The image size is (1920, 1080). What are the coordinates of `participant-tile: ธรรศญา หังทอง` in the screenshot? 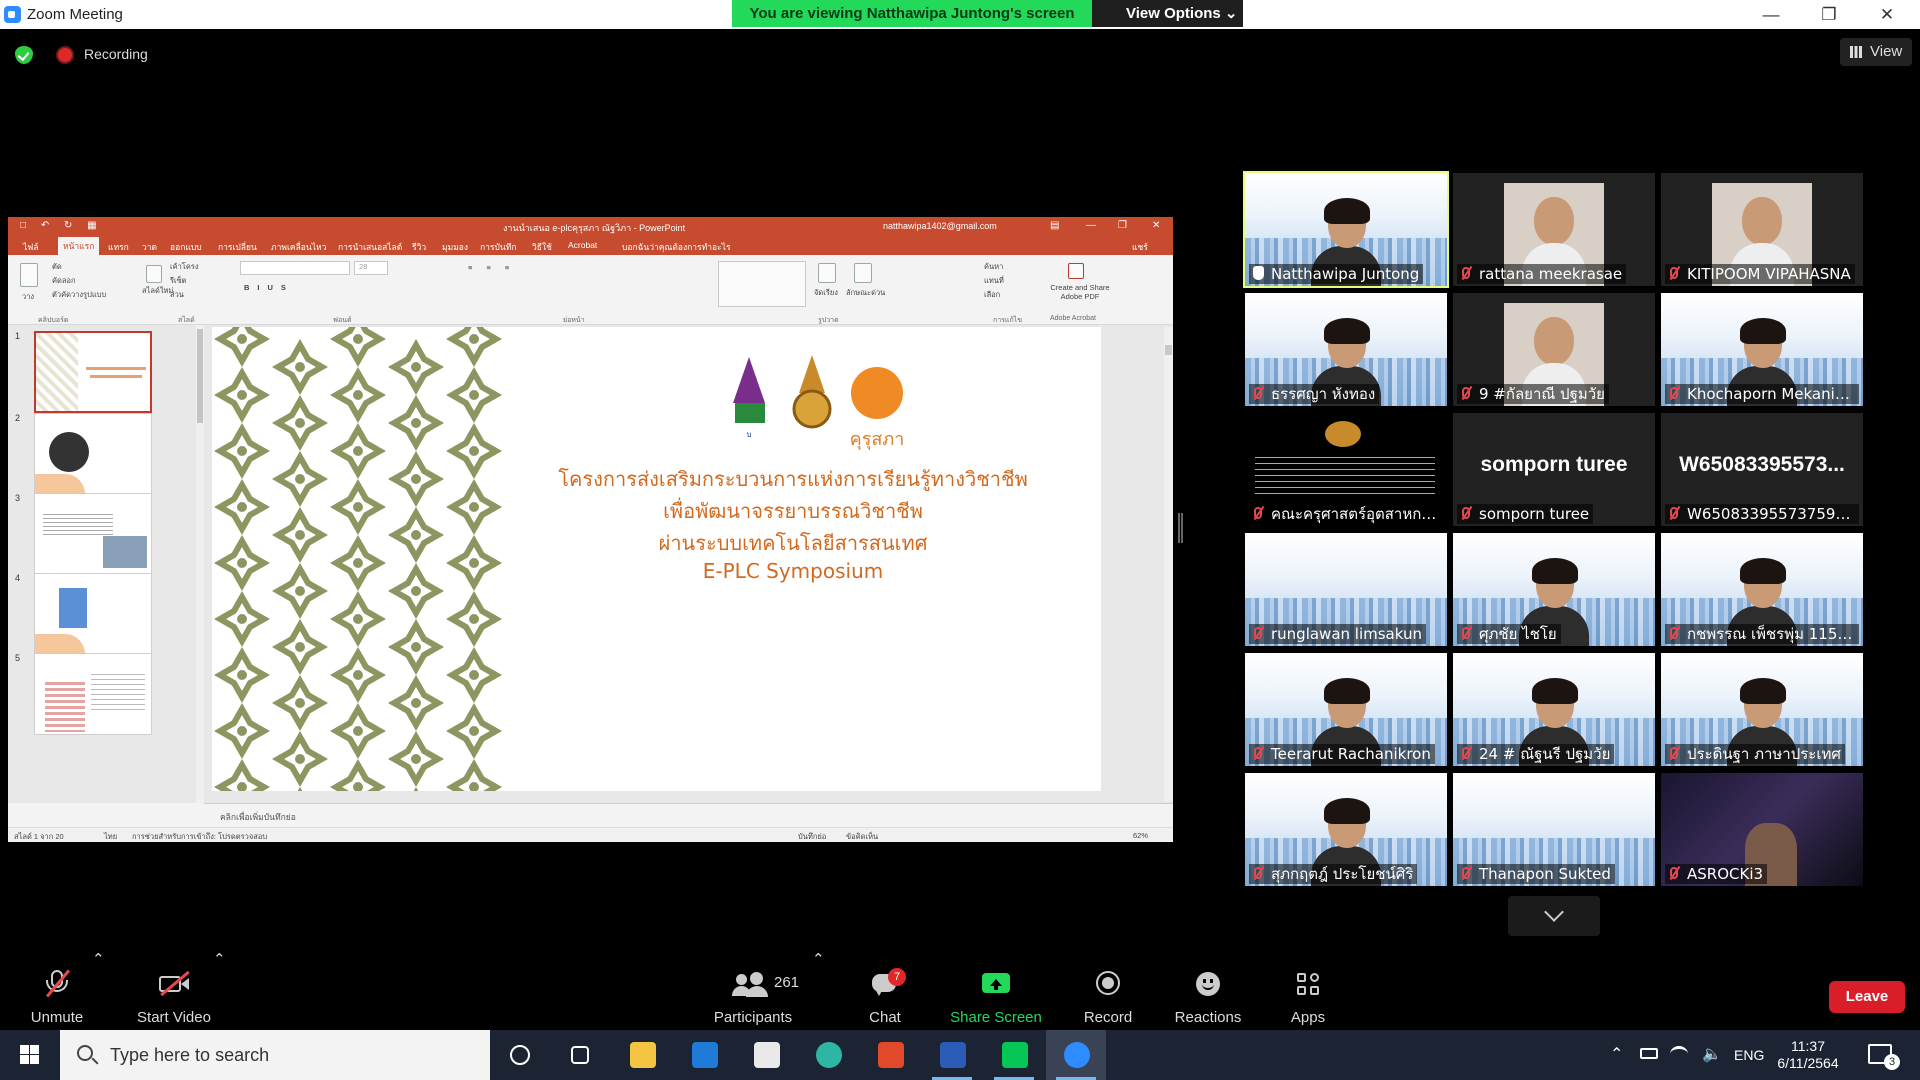 It's located at (1346, 349).